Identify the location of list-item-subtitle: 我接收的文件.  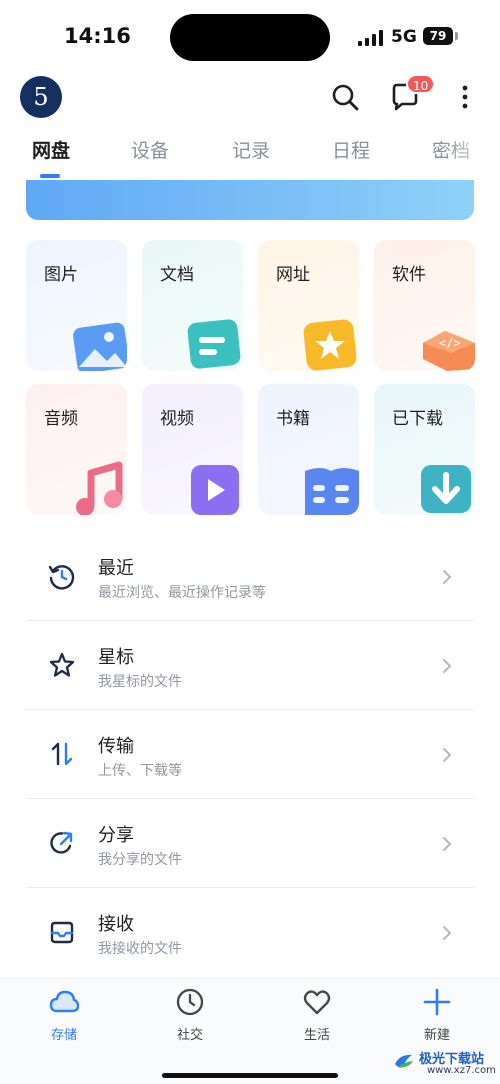
(140, 949).